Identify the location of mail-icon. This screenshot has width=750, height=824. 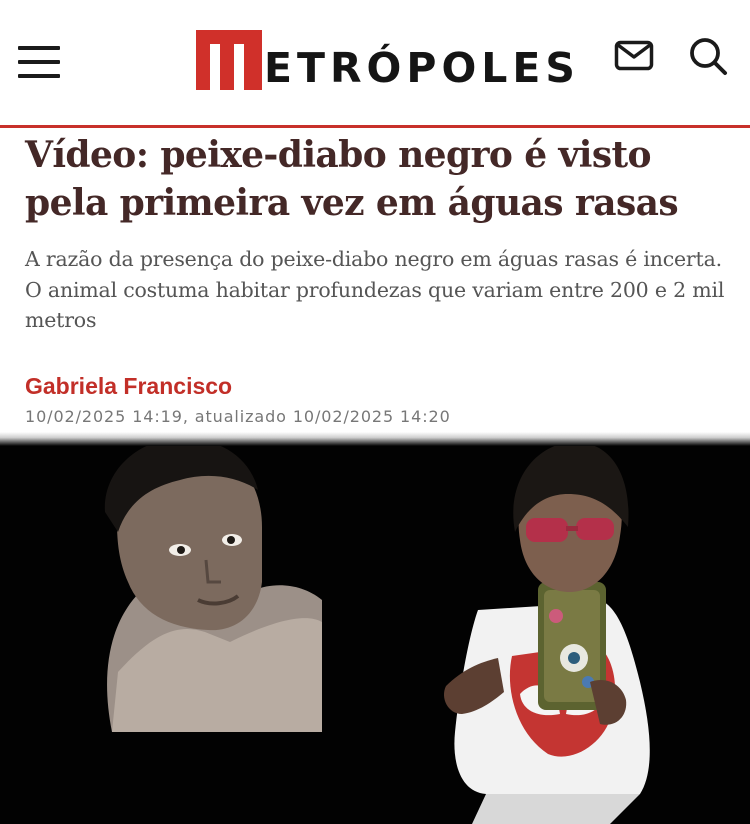
(634, 56).